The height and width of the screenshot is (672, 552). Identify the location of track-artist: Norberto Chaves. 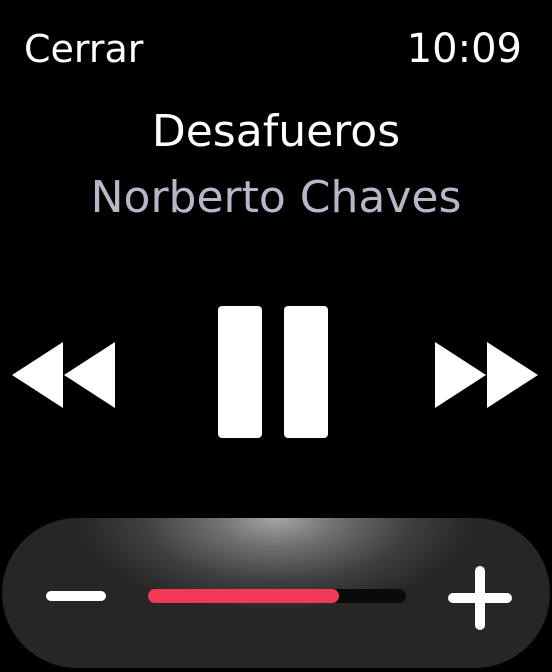
(276, 197).